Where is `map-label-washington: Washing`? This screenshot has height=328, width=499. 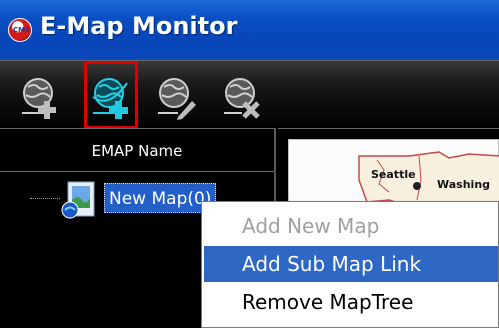 map-label-washington: Washing is located at coordinates (464, 184).